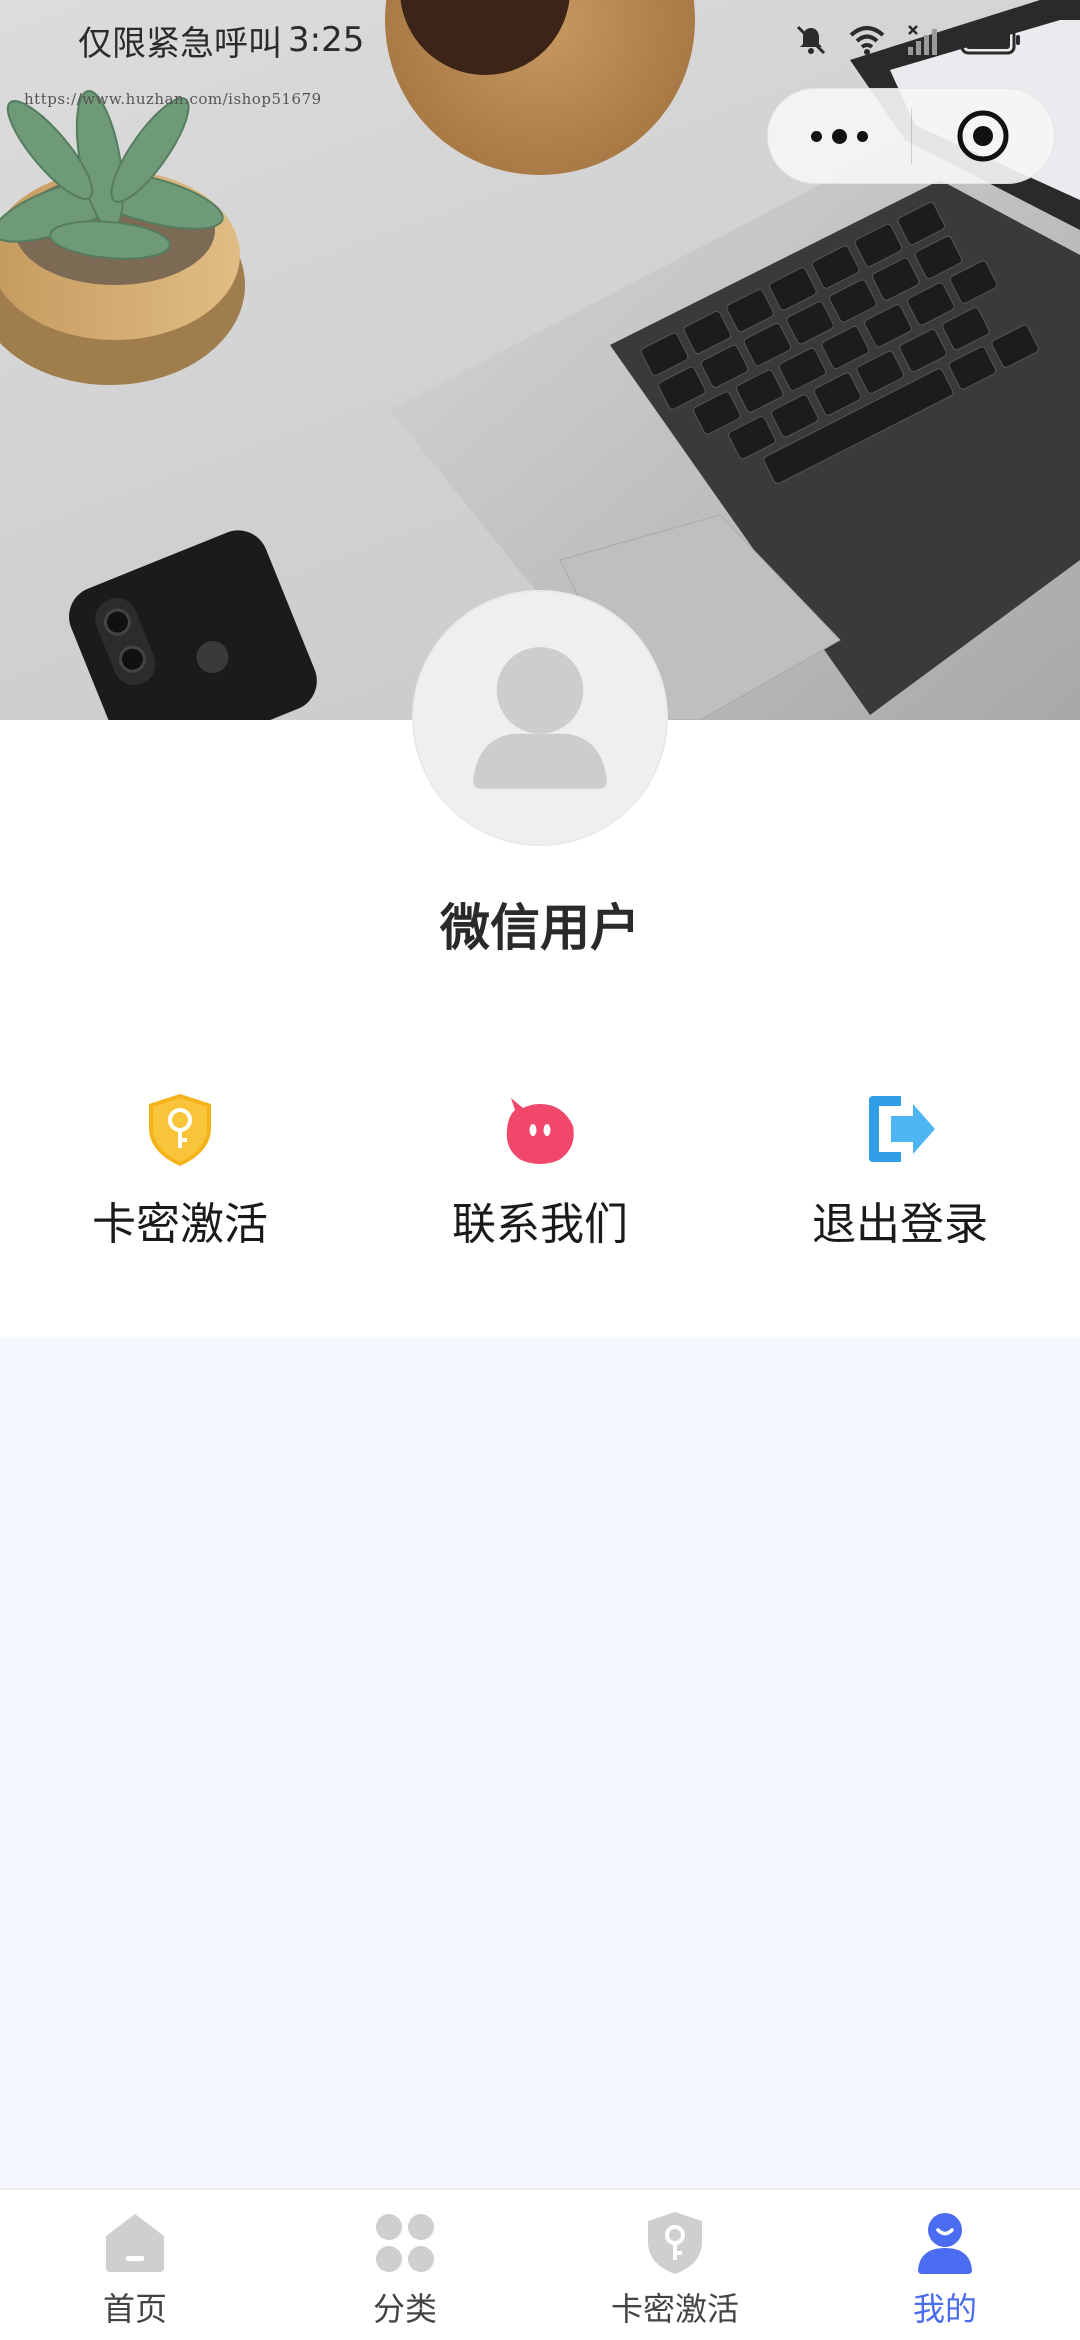  I want to click on mute-bell-icon, so click(811, 40).